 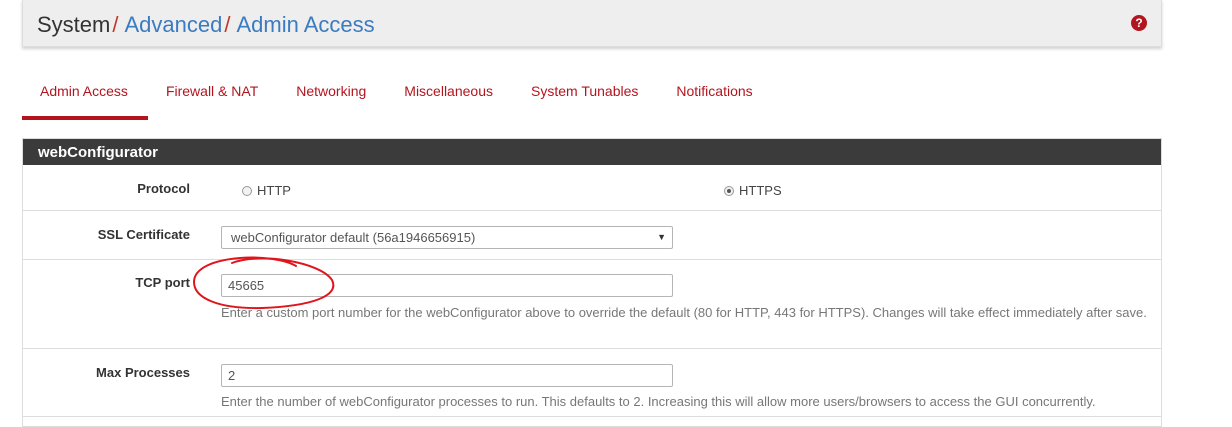 I want to click on ssl-certificate-label: SSL Certificate, so click(x=143, y=234).